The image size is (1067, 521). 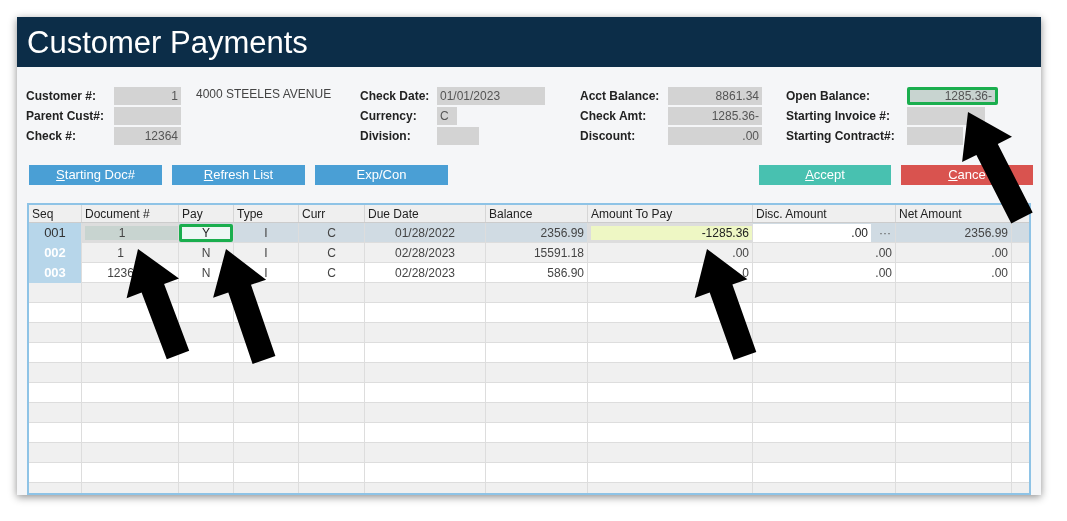 I want to click on column-header: Curr, so click(x=314, y=213).